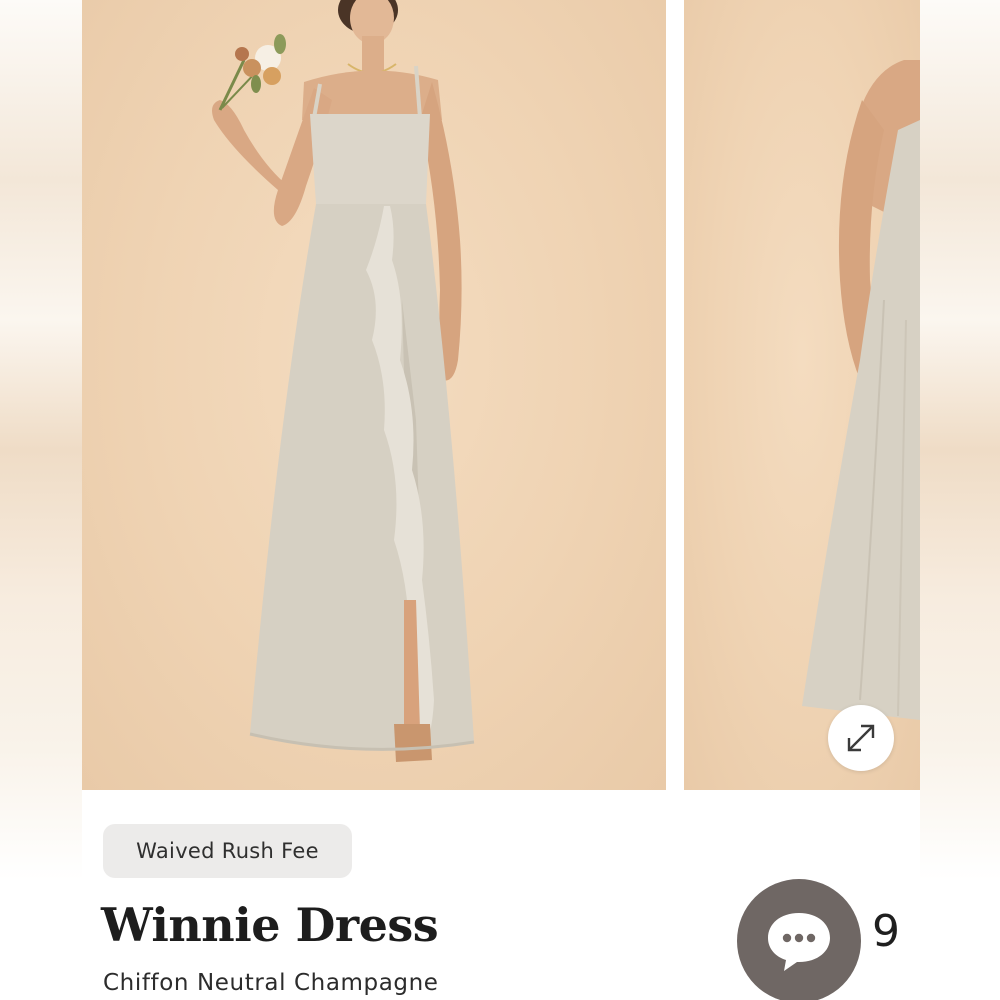 This screenshot has height=1000, width=1000. What do you see at coordinates (271, 983) in the screenshot?
I see `product-subtitle: Chiffon Neutral Champagne` at bounding box center [271, 983].